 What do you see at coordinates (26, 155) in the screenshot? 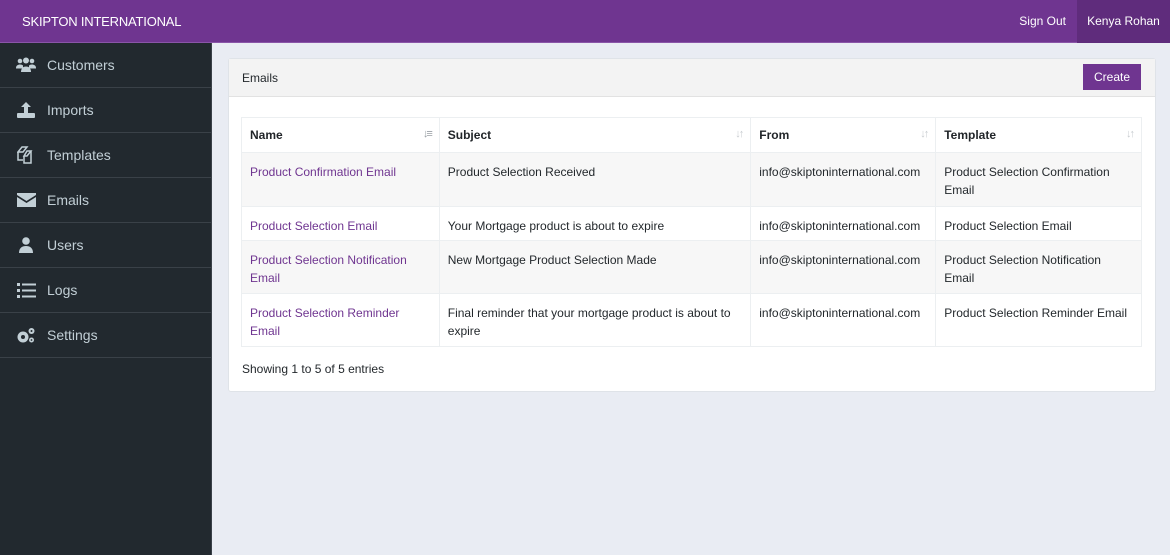
I see `copy-icon` at bounding box center [26, 155].